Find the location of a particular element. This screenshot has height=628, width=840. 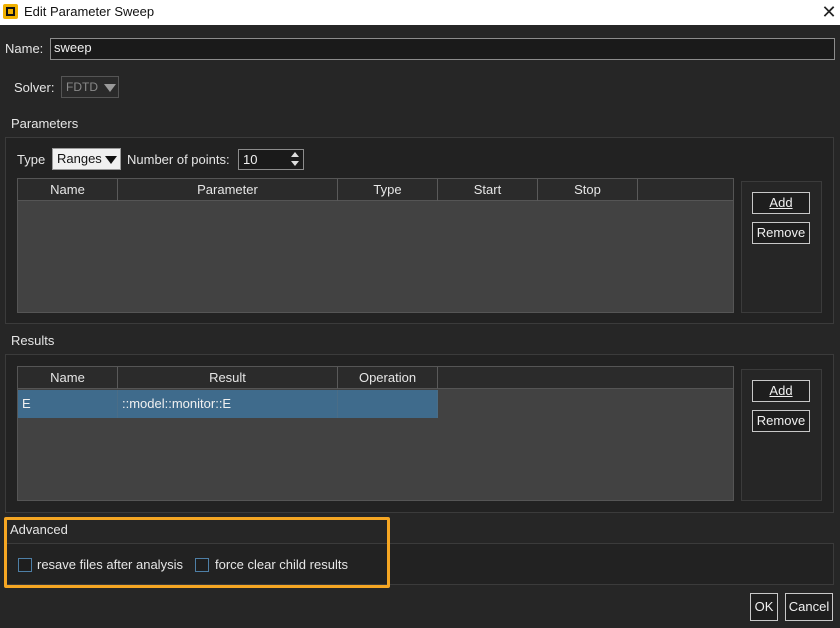

parameters-table-header: Name Parameter Type Start Stop is located at coordinates (375, 190).